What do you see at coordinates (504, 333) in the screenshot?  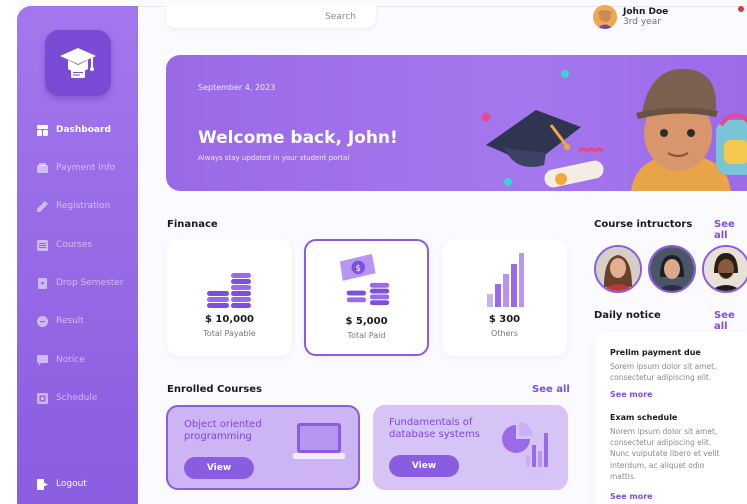 I see `finance-label: Others` at bounding box center [504, 333].